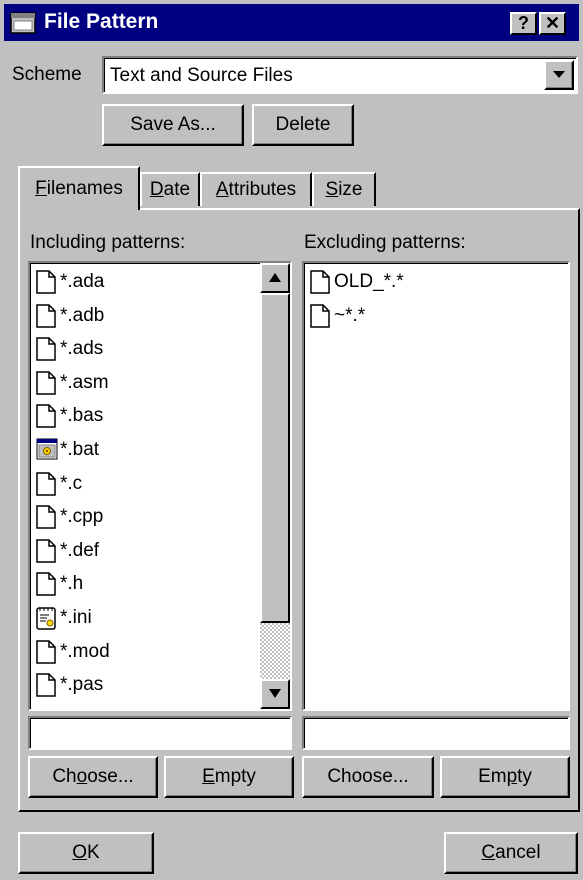  I want to click on arrow-up-icon, so click(275, 277).